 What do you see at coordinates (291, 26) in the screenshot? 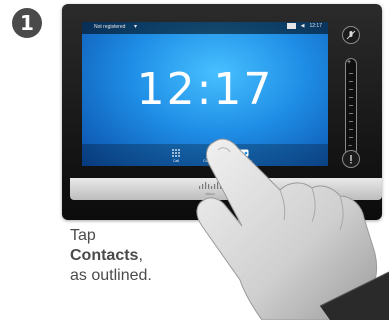
I see `camera-icon` at bounding box center [291, 26].